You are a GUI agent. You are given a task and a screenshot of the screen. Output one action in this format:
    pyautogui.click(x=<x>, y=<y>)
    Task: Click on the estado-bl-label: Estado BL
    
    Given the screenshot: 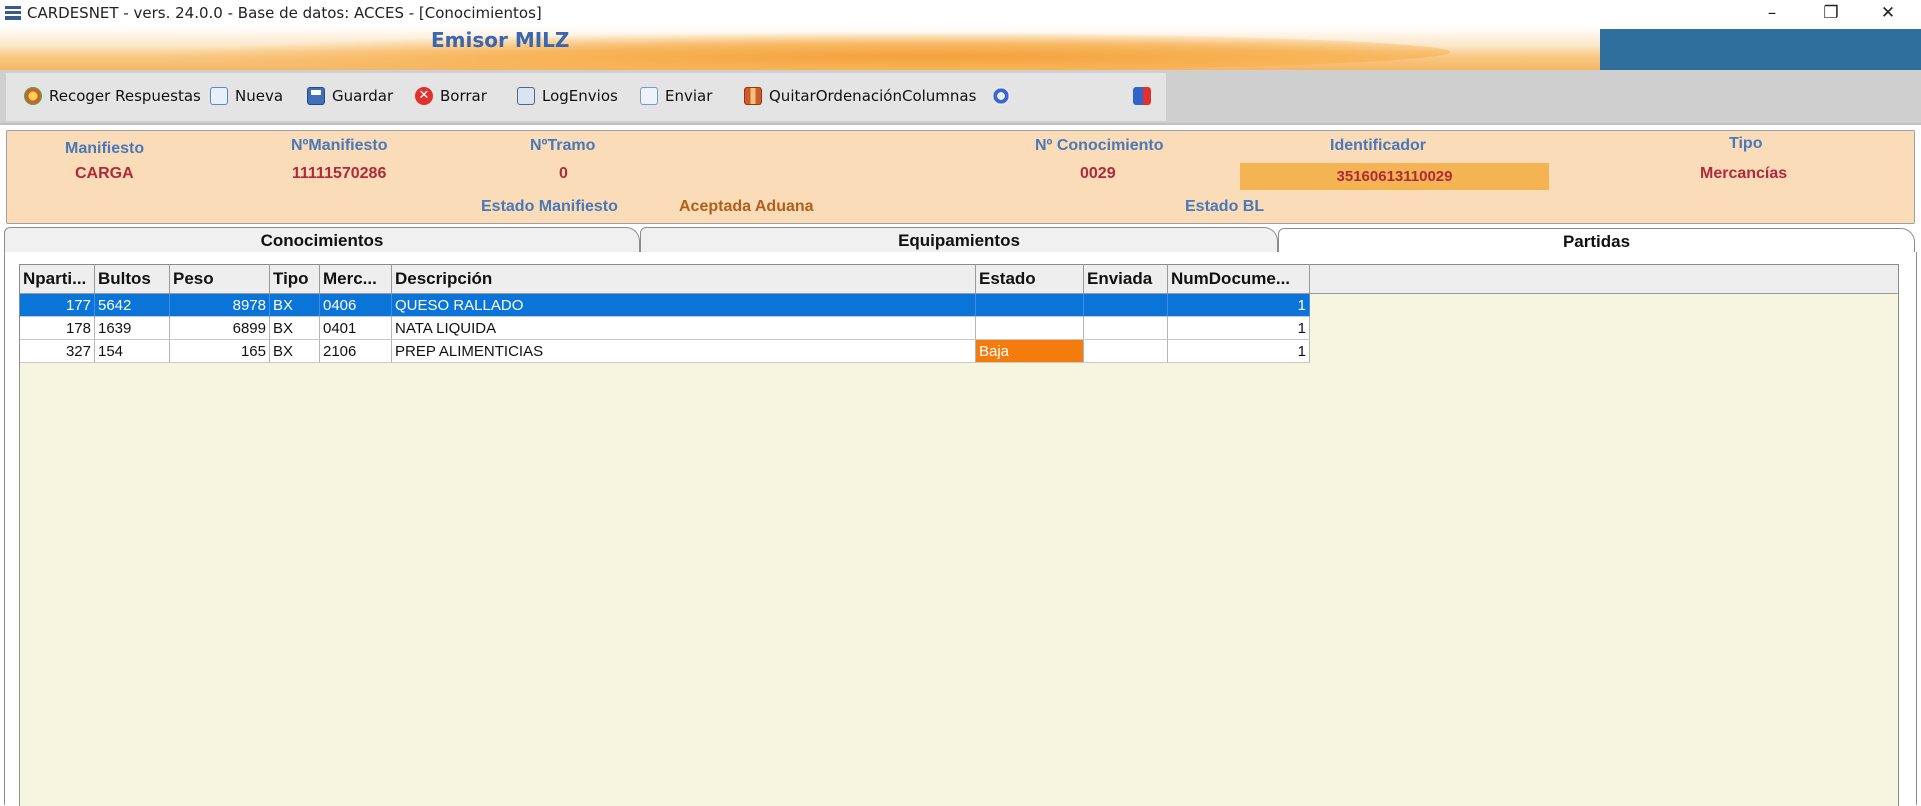 What is the action you would take?
    pyautogui.click(x=1225, y=206)
    